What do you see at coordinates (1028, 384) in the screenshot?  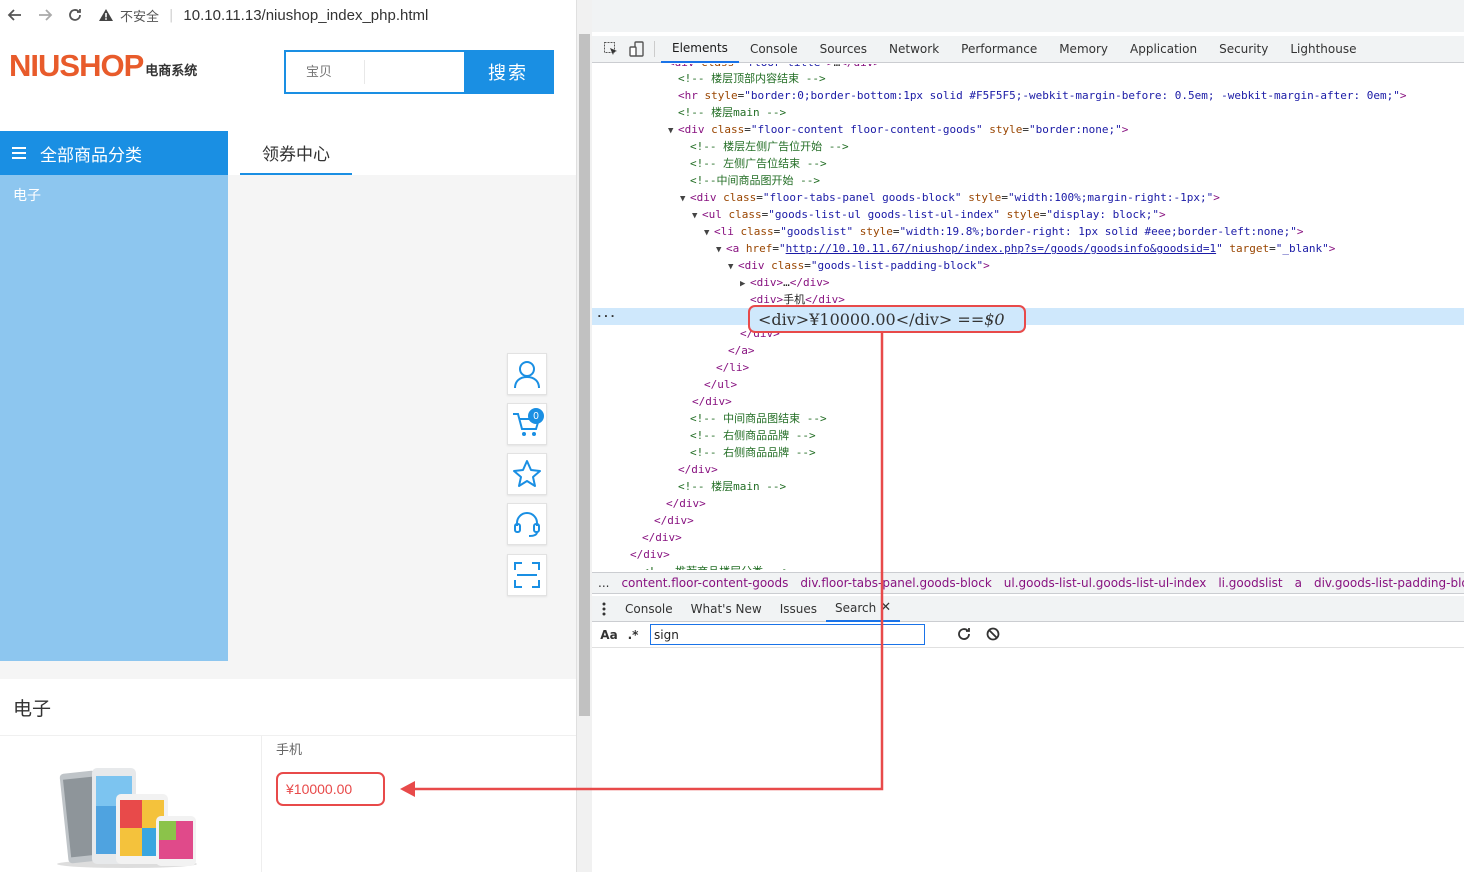 I see `dom-line: </ul>` at bounding box center [1028, 384].